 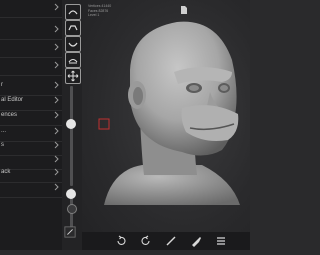 What do you see at coordinates (71, 136) in the screenshot?
I see `radius-slider-track` at bounding box center [71, 136].